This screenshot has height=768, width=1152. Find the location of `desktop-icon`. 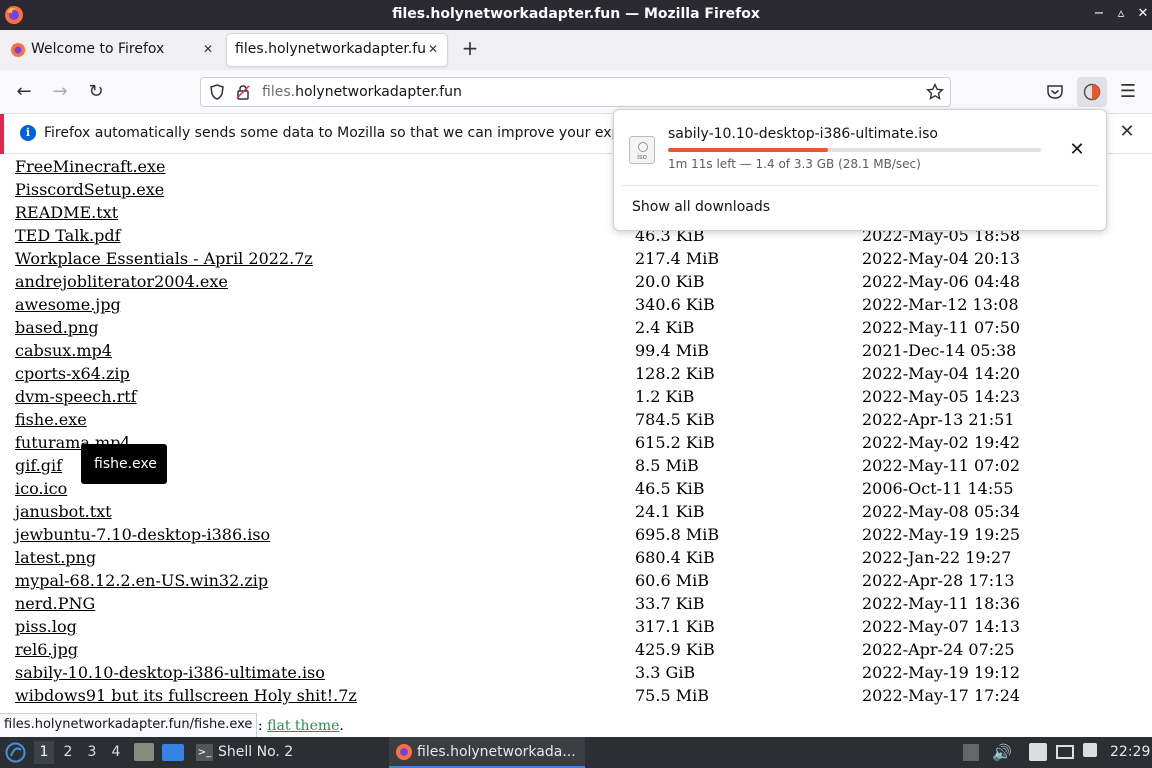

desktop-icon is located at coordinates (173, 752).